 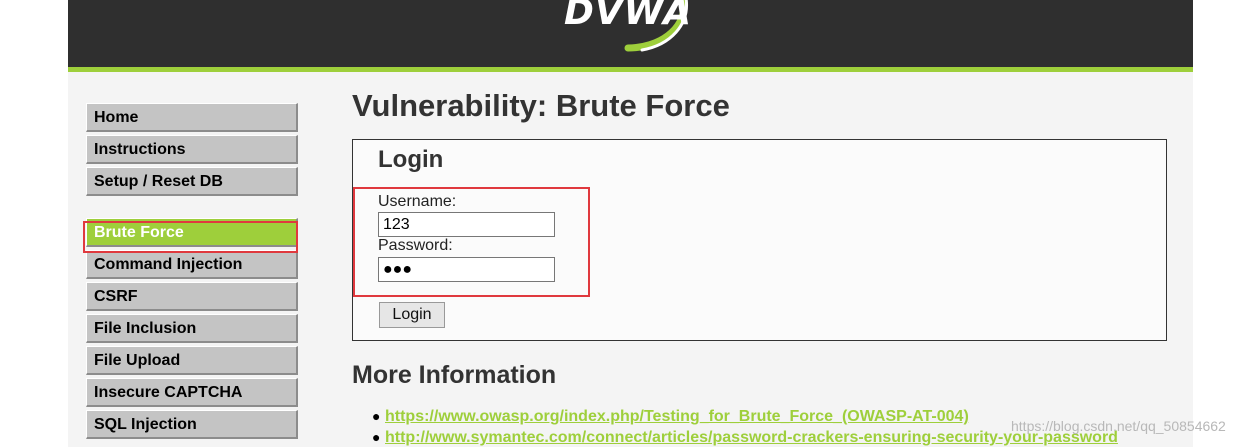 I want to click on page-title: Vulnerability: Brute Force, so click(x=541, y=105).